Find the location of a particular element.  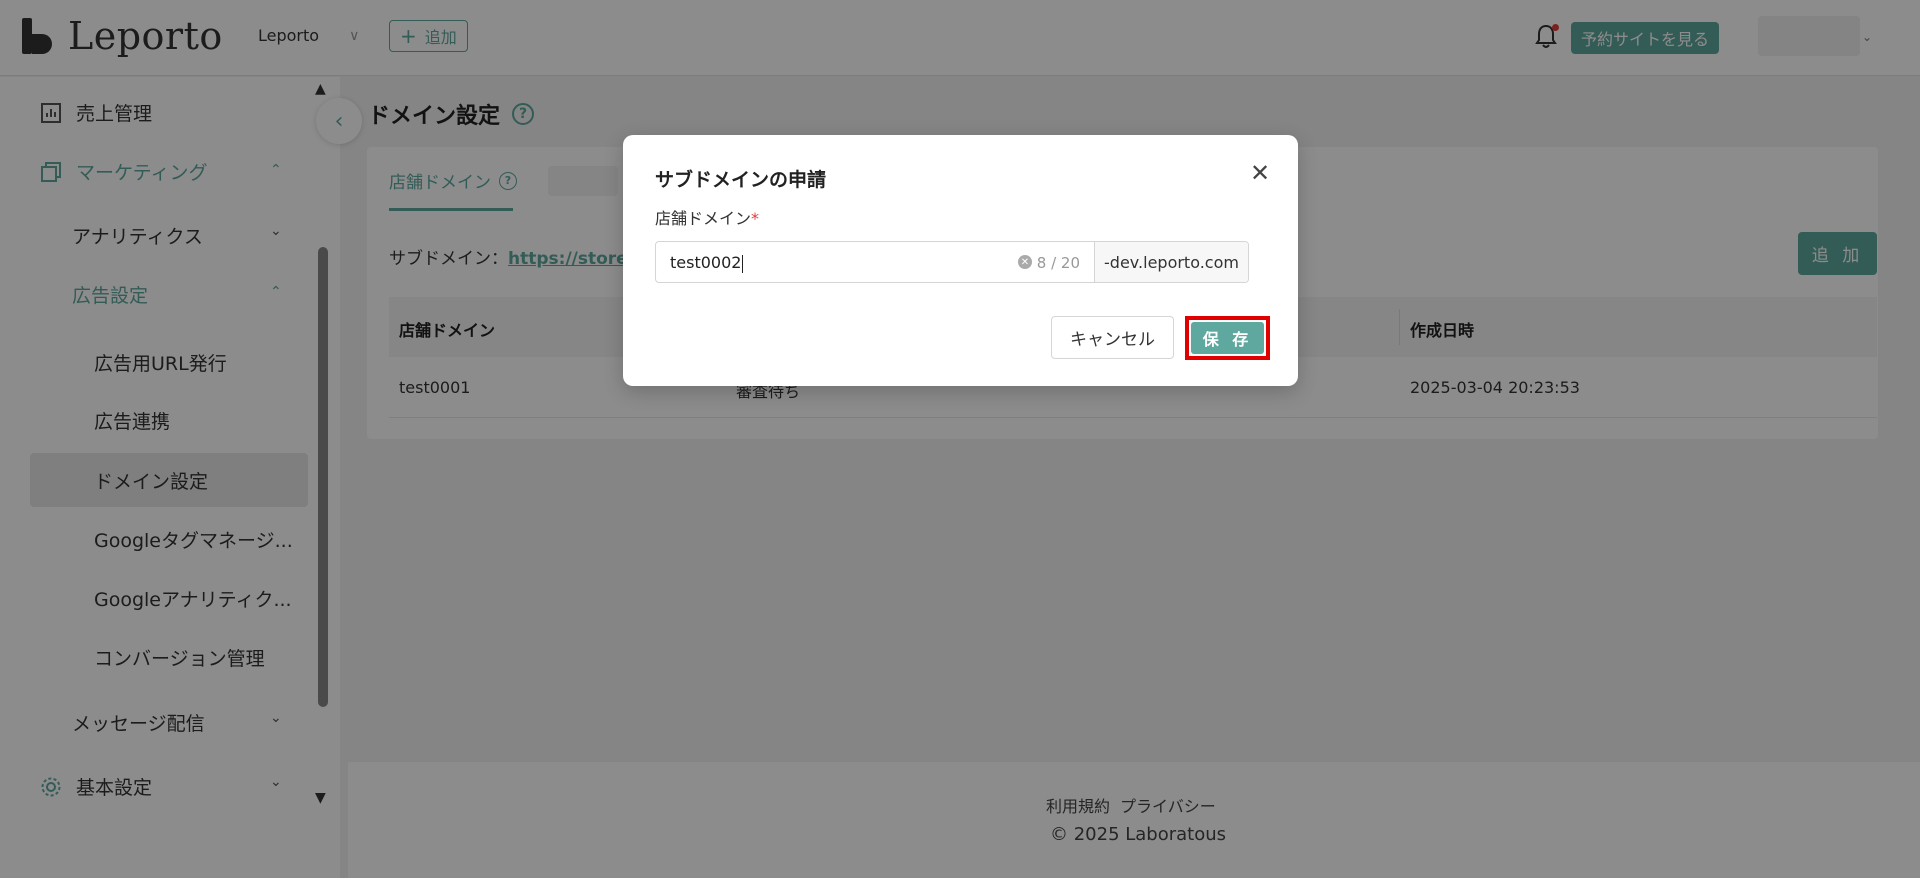

cancel-button: キャンセル is located at coordinates (1112, 337).